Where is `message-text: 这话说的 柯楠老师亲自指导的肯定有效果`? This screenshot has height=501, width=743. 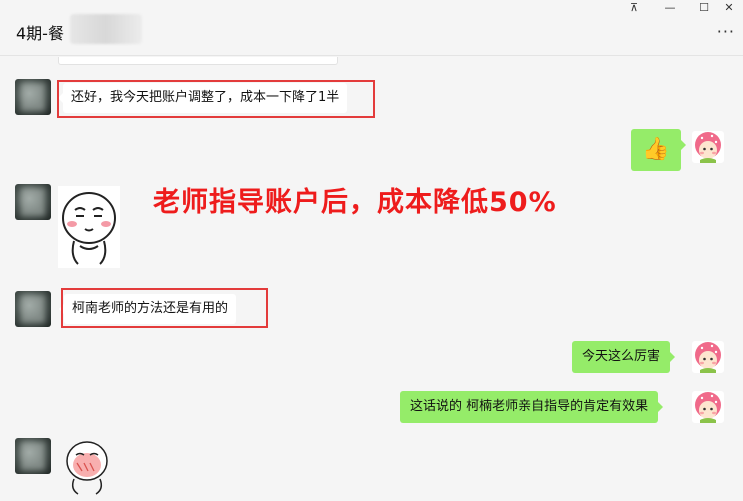 message-text: 这话说的 柯楠老师亲自指导的肯定有效果 is located at coordinates (529, 406).